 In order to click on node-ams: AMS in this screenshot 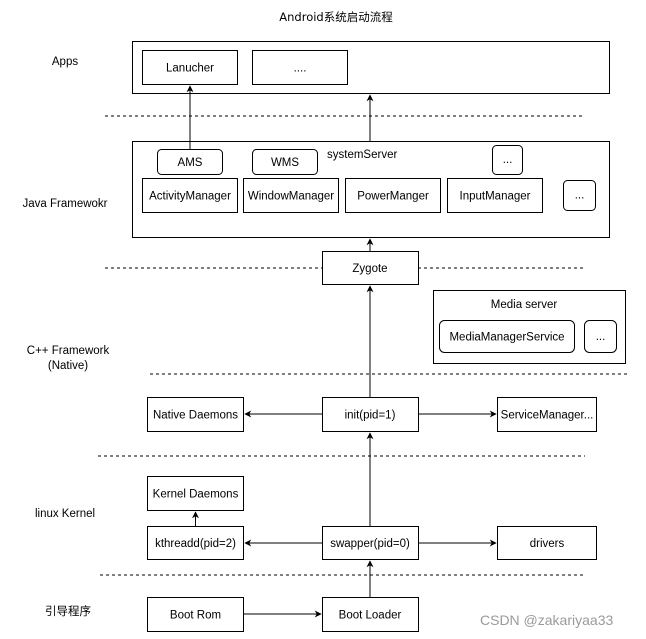, I will do `click(190, 162)`.